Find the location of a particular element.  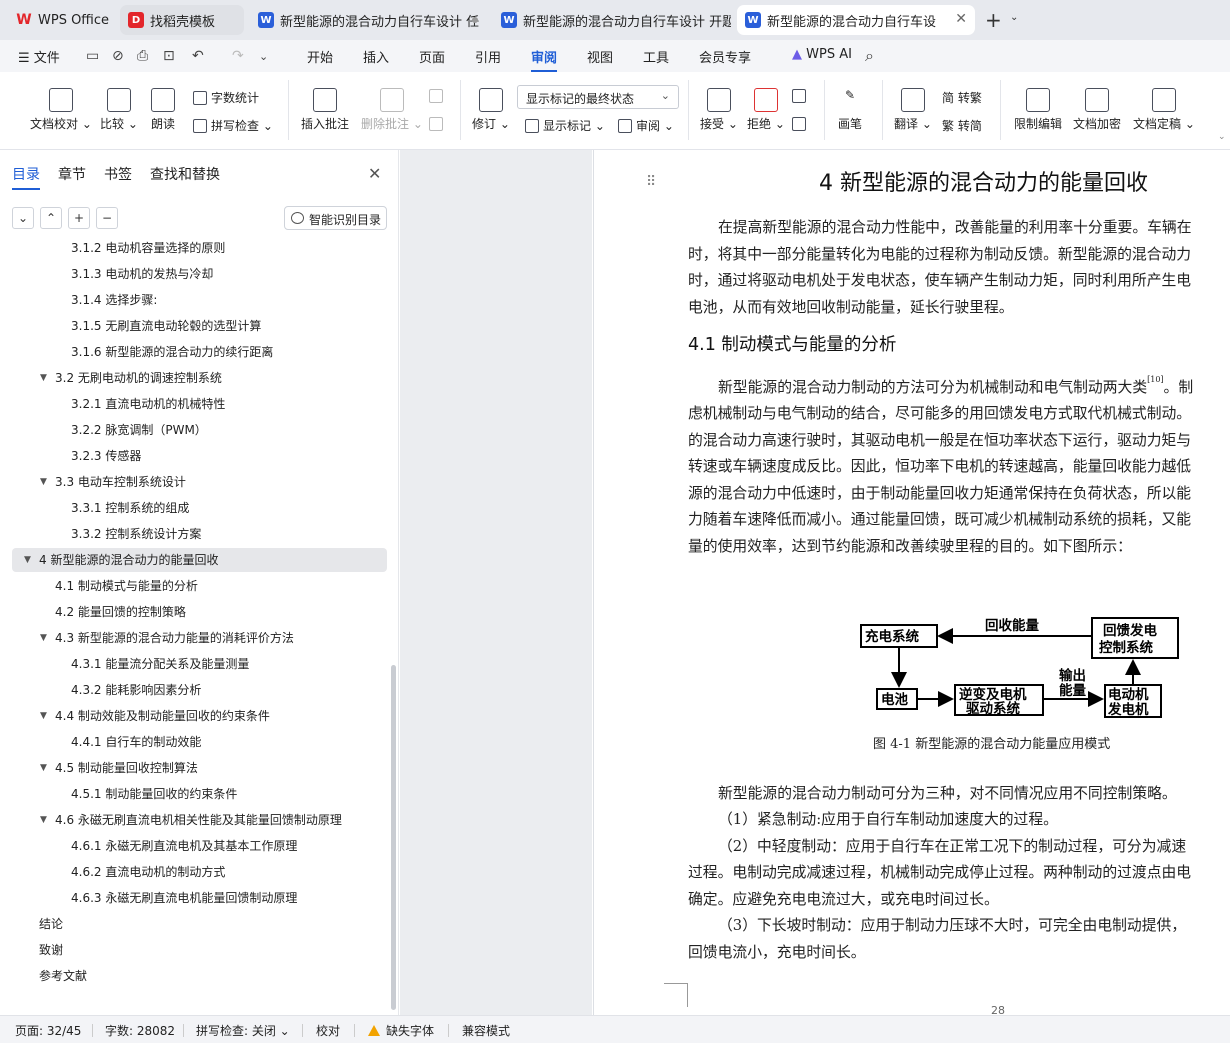

toc-item: 3.3.2 控制系统设计方案 is located at coordinates (136, 534).